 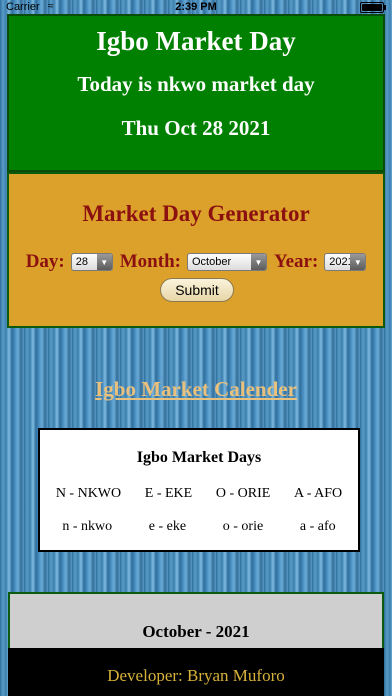 I want to click on calendar-month-header: October - 2021, so click(x=196, y=622).